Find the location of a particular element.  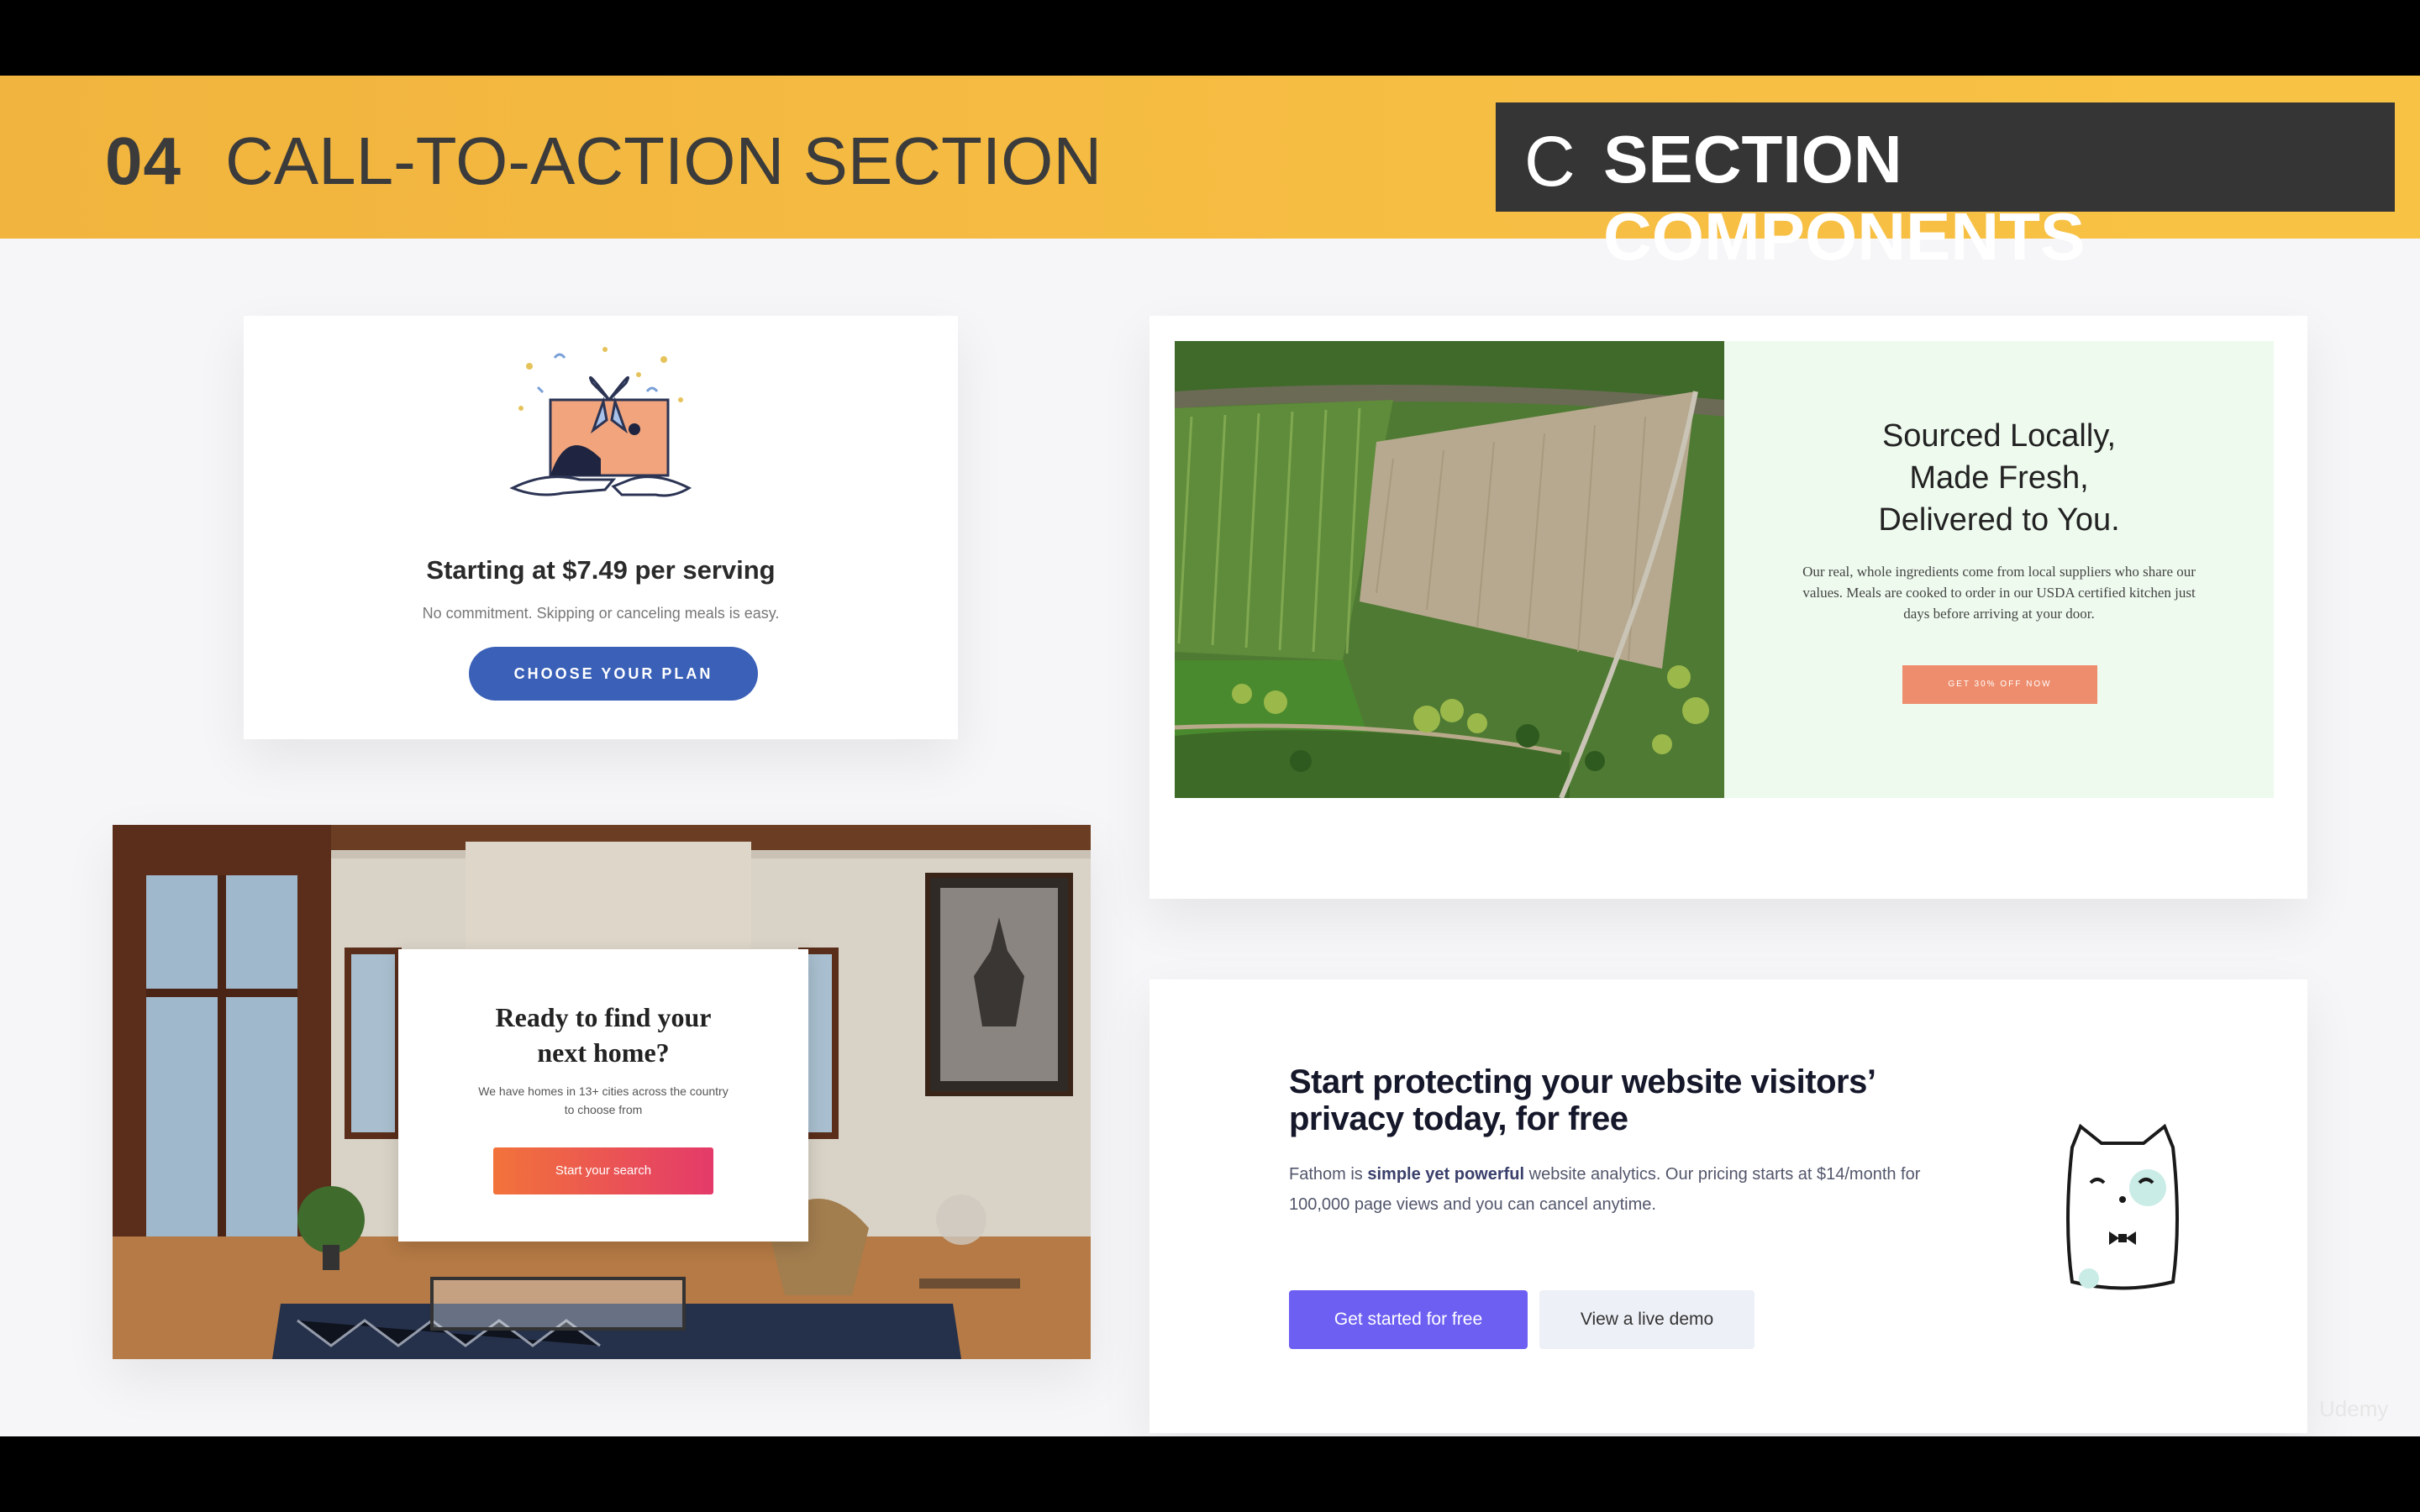

privacy-body-prefix: Fathom is is located at coordinates (1328, 1174).